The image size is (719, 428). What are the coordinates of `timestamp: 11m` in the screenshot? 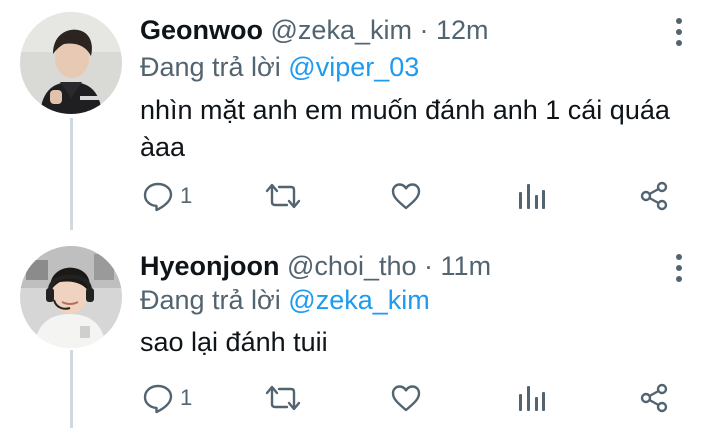 It's located at (466, 266).